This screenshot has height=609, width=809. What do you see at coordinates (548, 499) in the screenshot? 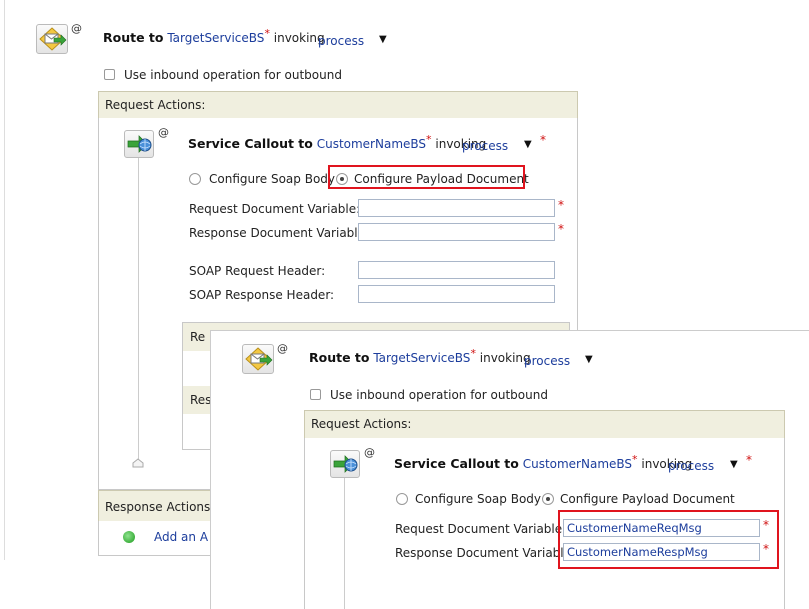
I see `front-radio-payload-document` at bounding box center [548, 499].